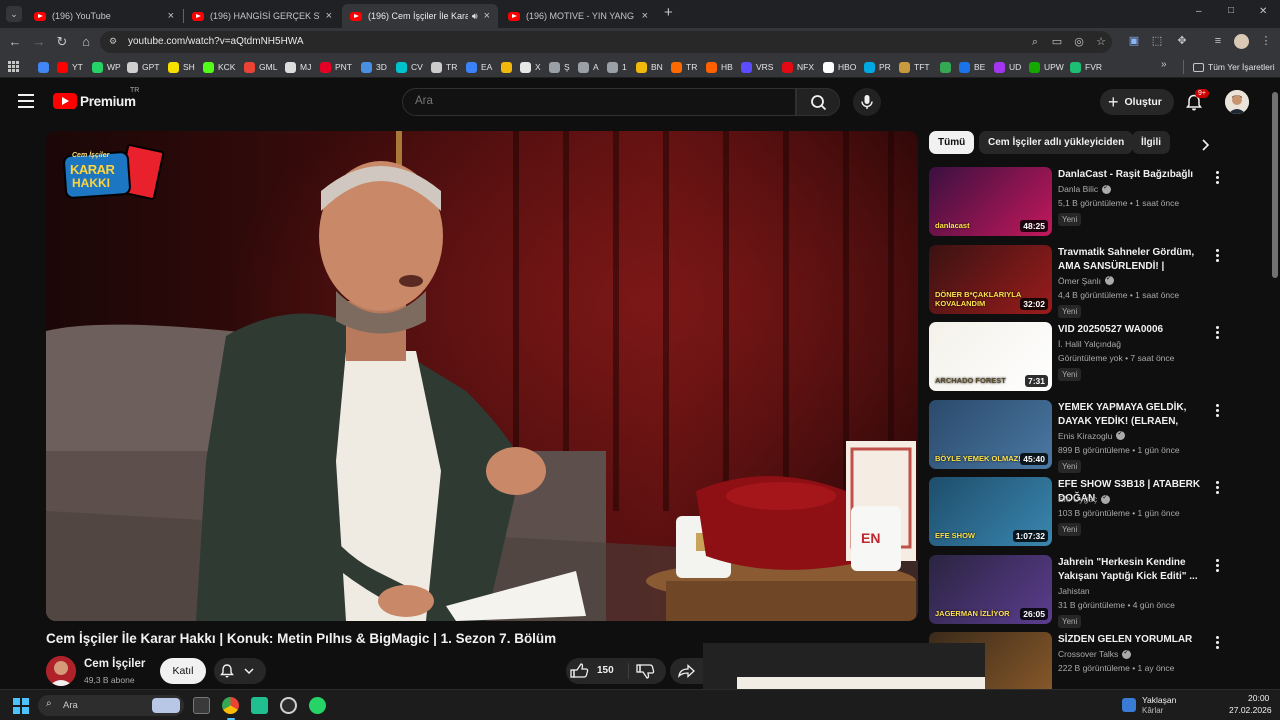 The width and height of the screenshot is (1280, 720). I want to click on join-button: Katıl, so click(183, 671).